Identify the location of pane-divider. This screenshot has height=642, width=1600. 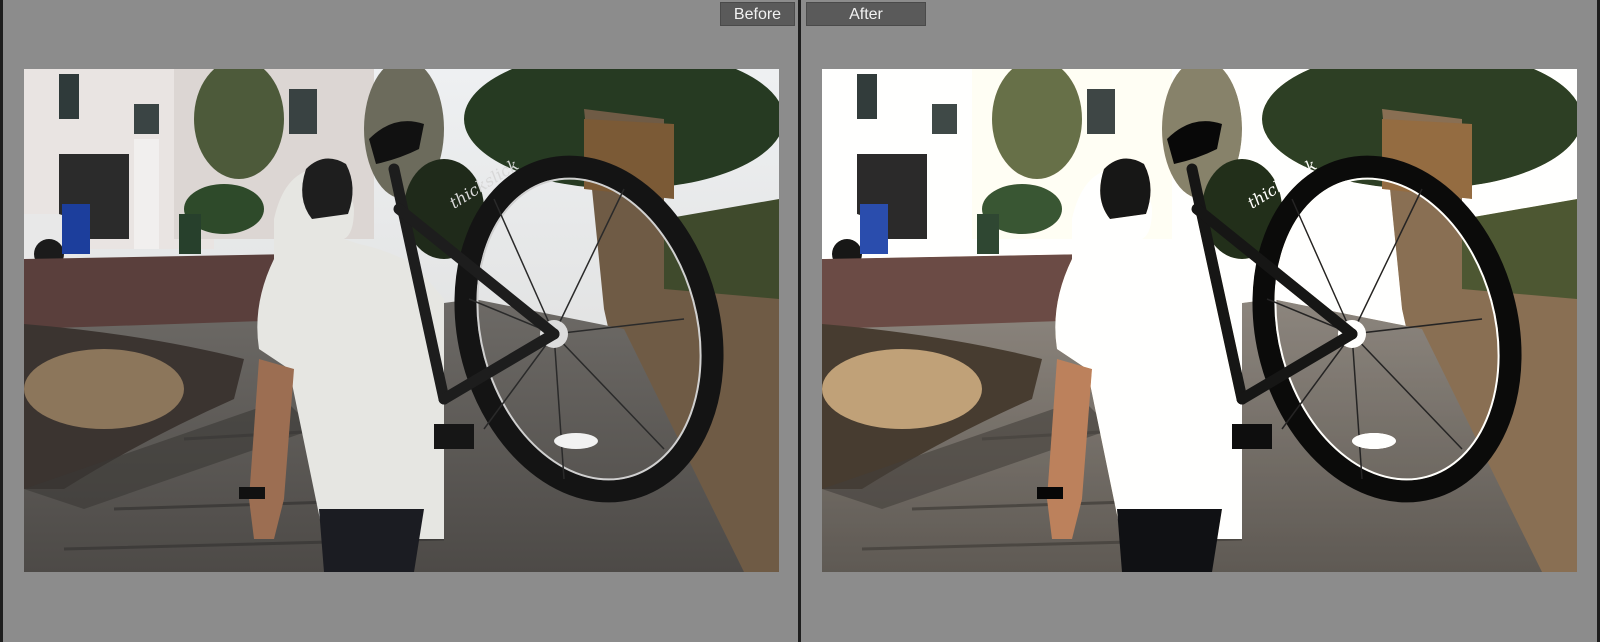
(799, 321).